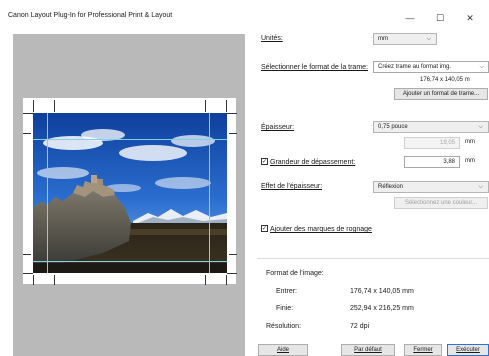 The width and height of the screenshot is (489, 356). What do you see at coordinates (287, 291) in the screenshot?
I see `input-label: Entrer:` at bounding box center [287, 291].